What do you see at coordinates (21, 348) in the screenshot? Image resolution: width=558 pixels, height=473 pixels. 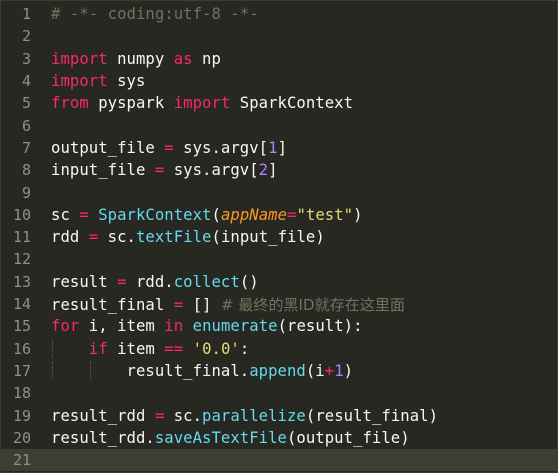 I see `line-number: 16` at bounding box center [21, 348].